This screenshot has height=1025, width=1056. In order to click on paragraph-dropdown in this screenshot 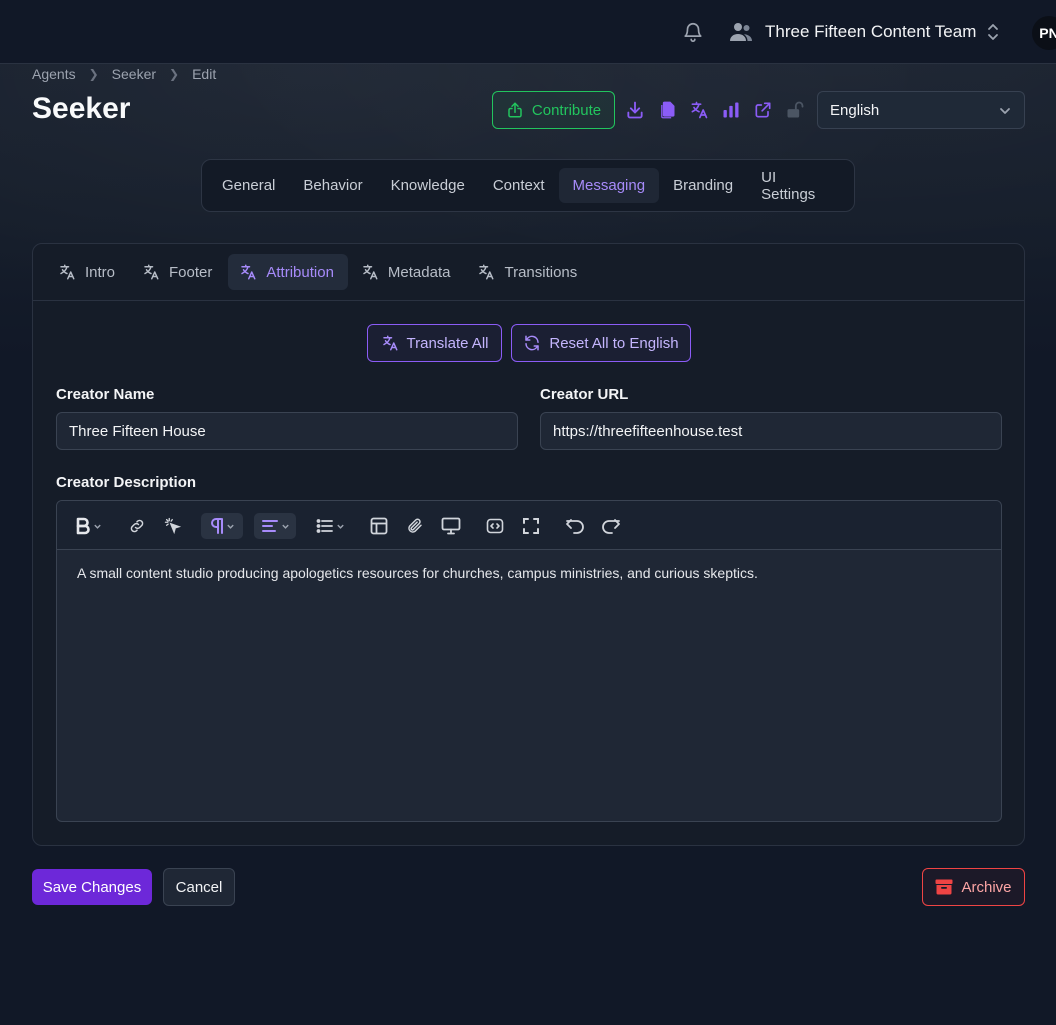, I will do `click(222, 526)`.